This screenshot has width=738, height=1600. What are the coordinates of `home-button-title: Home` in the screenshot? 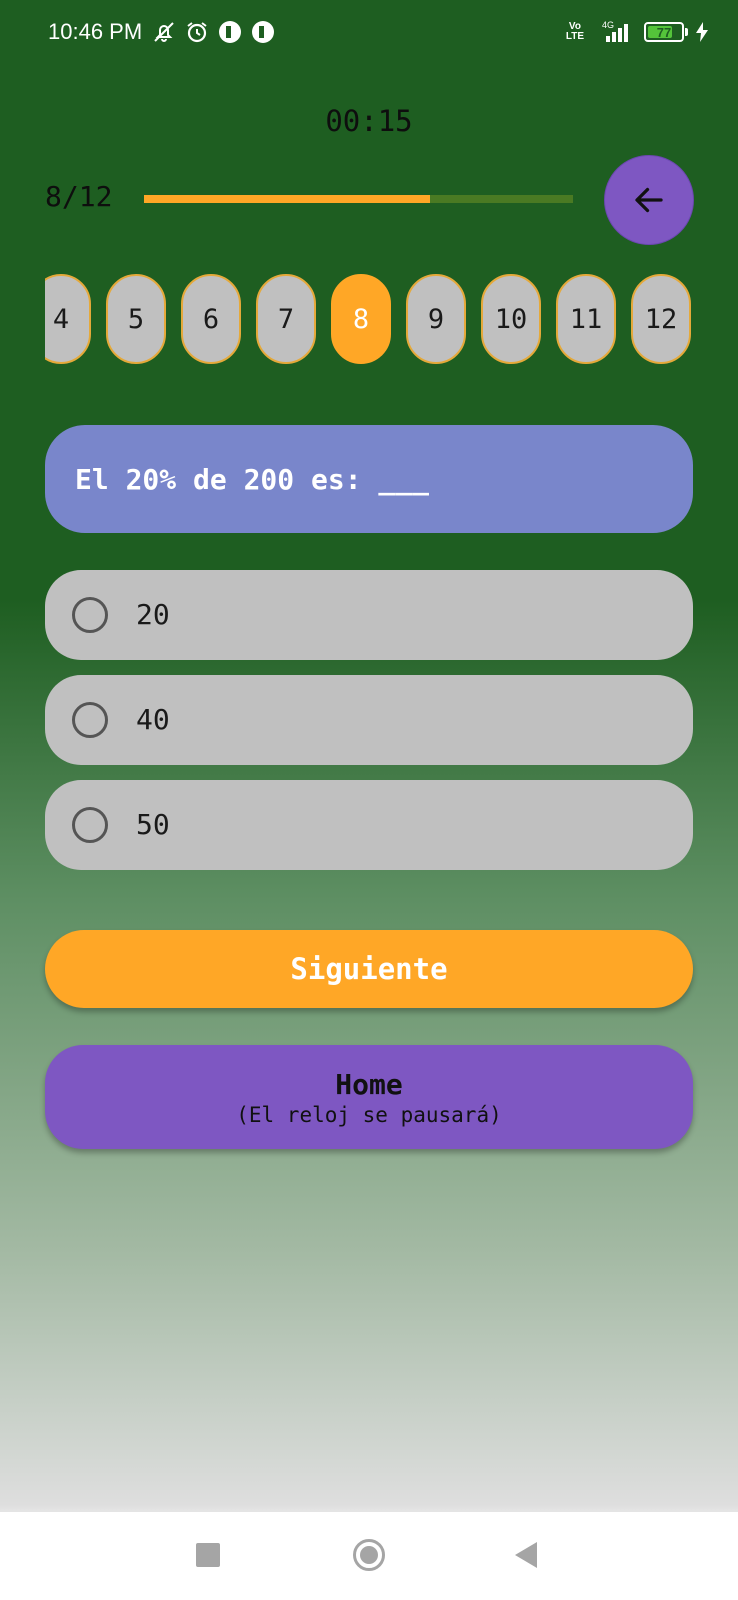 It's located at (369, 1084).